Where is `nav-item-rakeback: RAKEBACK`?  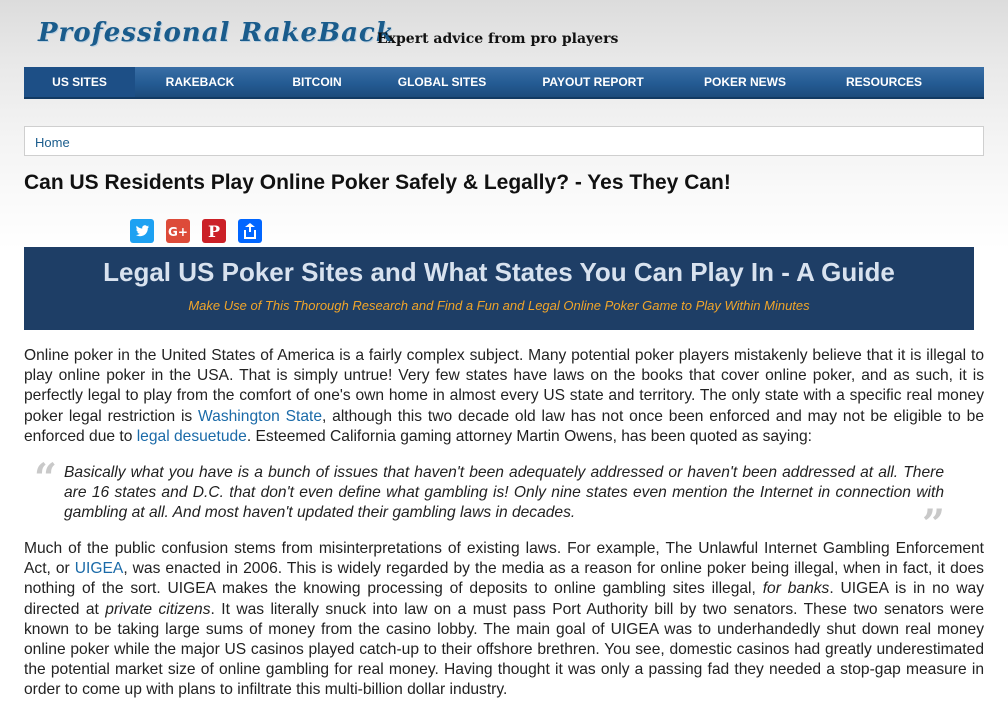
nav-item-rakeback: RAKEBACK is located at coordinates (200, 82).